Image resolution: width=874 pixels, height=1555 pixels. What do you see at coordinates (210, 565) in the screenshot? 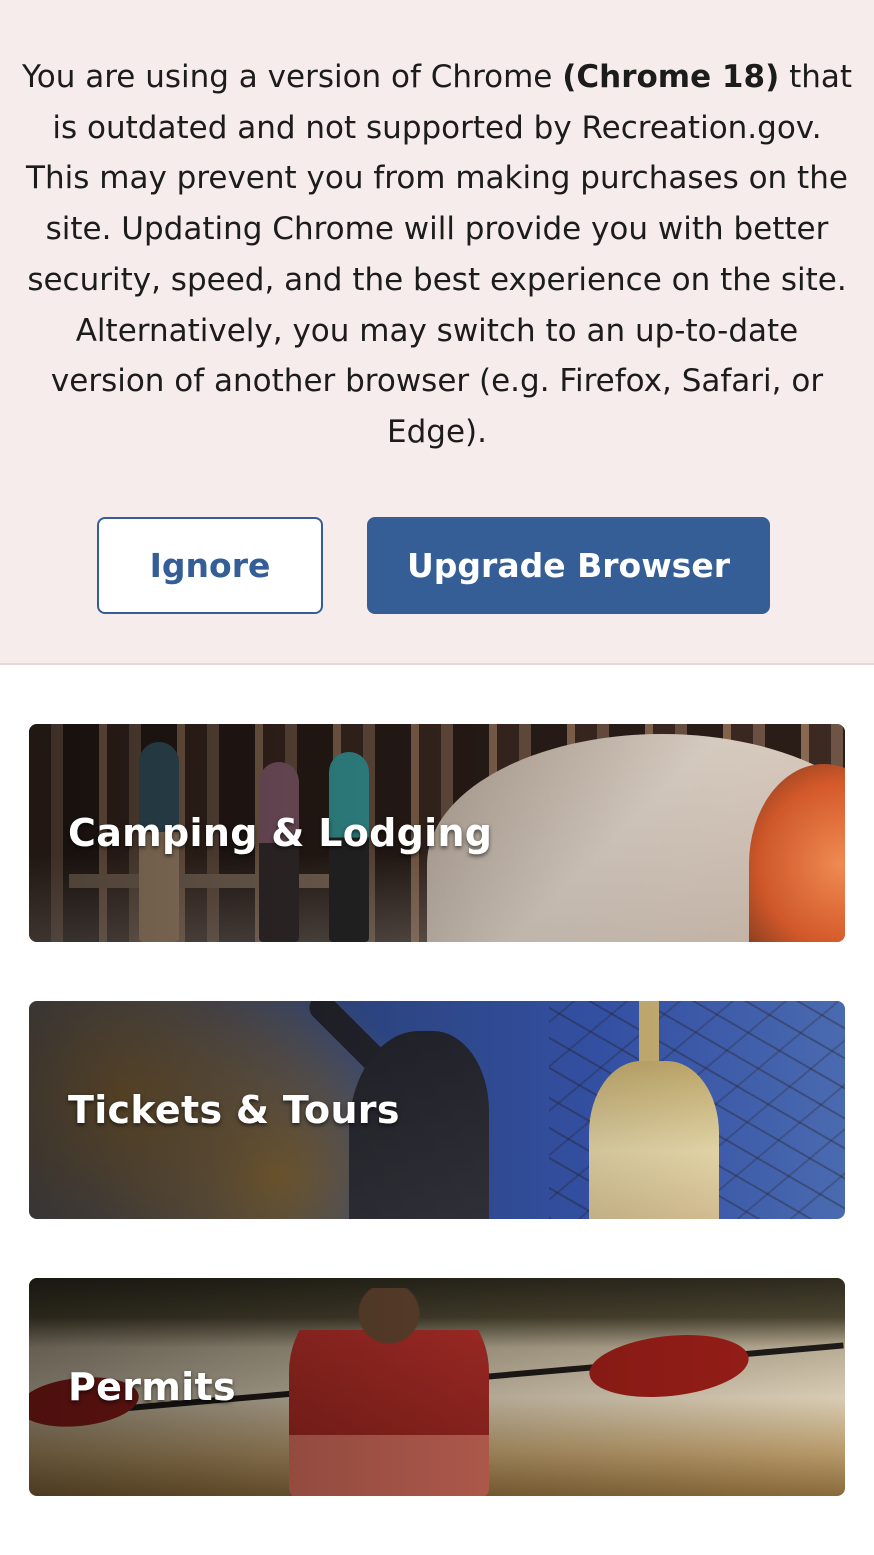
I see `ignore-button: Ignore` at bounding box center [210, 565].